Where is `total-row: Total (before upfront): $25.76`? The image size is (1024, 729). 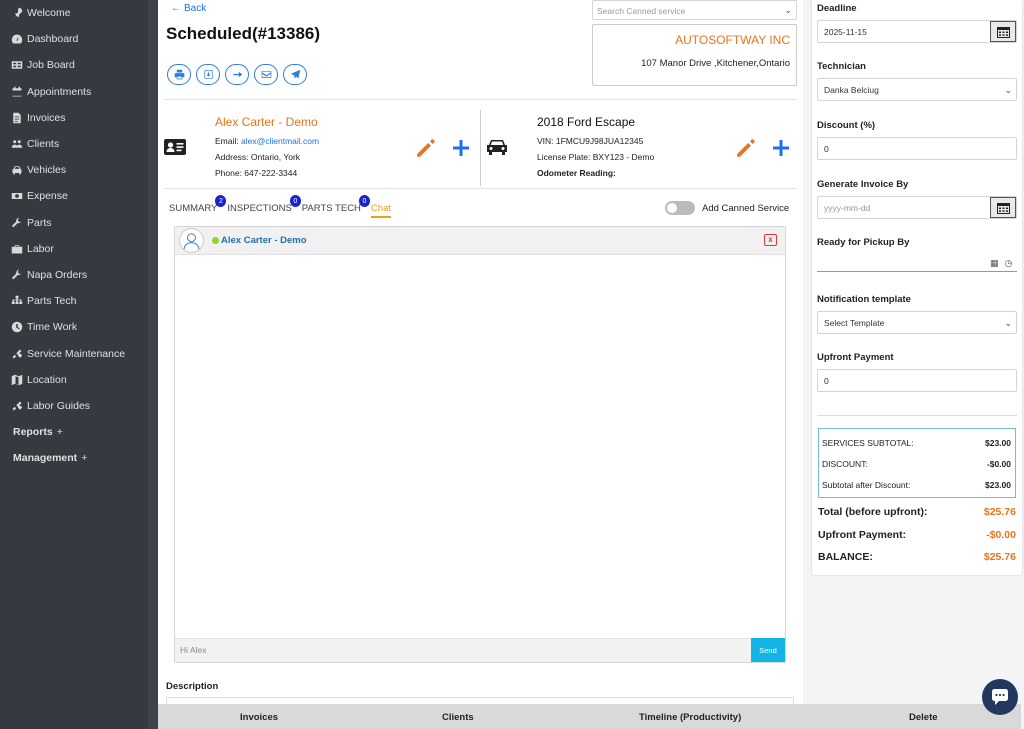
total-row: Total (before upfront): $25.76 is located at coordinates (917, 512).